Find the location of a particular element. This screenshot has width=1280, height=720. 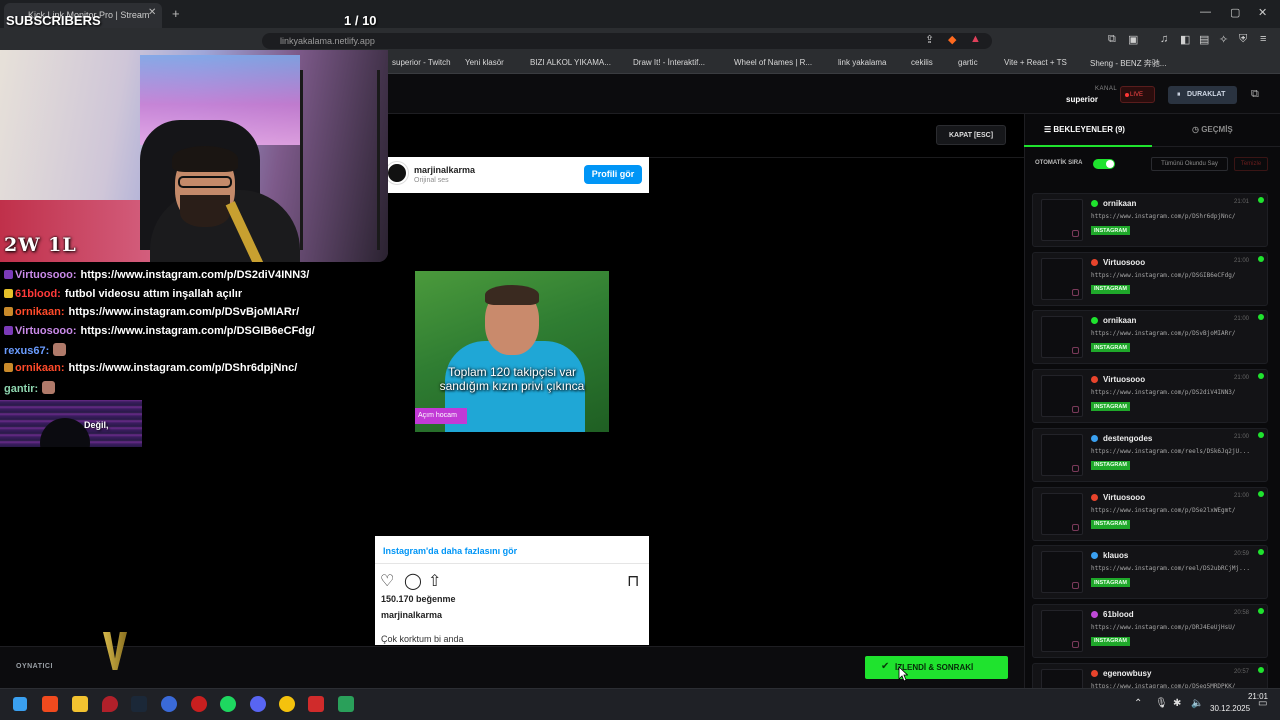

spotify-taskbar-icon is located at coordinates (228, 704).